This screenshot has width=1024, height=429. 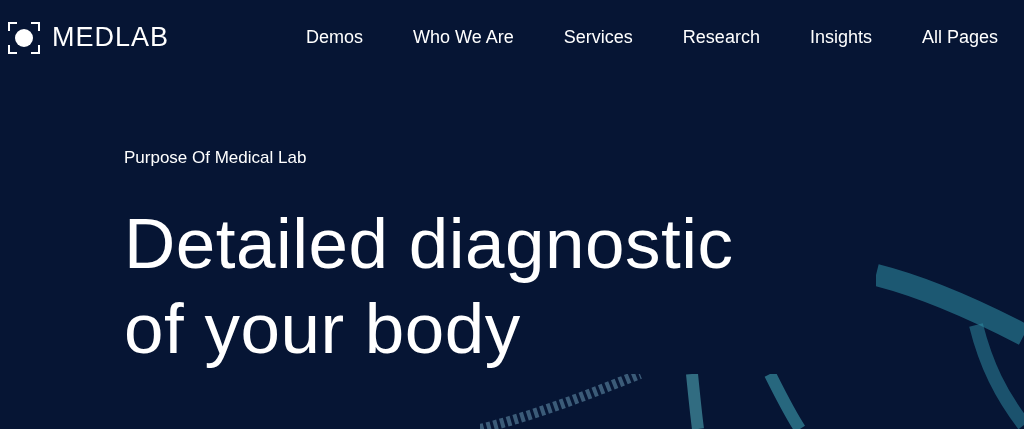 I want to click on nav-link: Research, so click(x=721, y=37).